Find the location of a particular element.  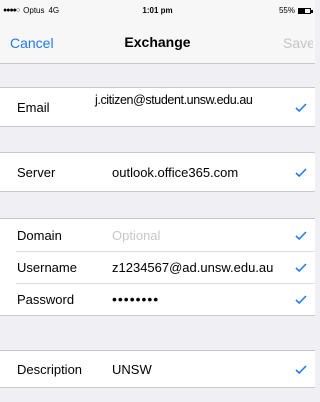

description-label: Description is located at coordinates (50, 369).